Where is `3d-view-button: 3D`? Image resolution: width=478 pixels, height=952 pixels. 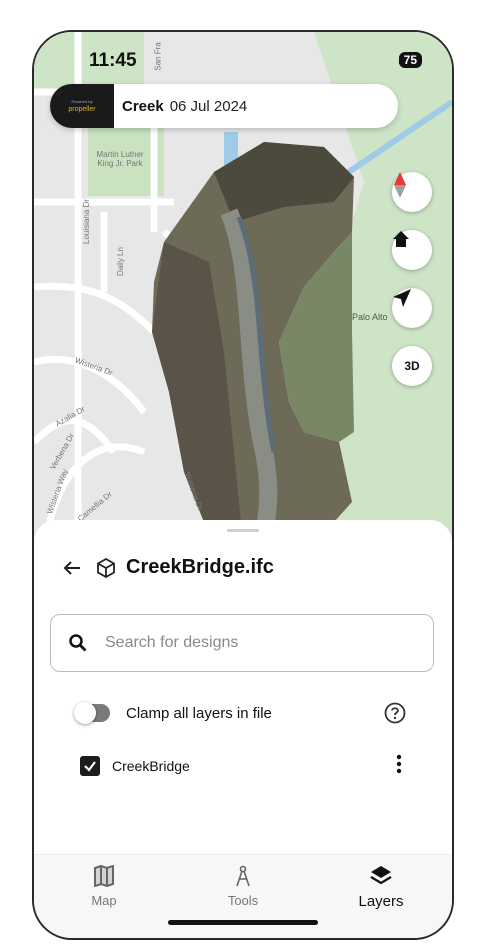
3d-view-button: 3D is located at coordinates (412, 366).